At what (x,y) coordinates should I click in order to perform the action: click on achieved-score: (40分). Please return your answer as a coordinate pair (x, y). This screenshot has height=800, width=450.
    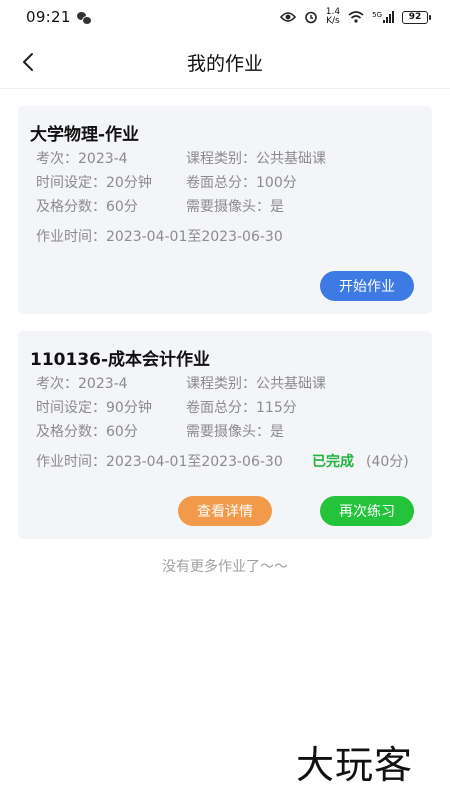
    Looking at the image, I should click on (387, 462).